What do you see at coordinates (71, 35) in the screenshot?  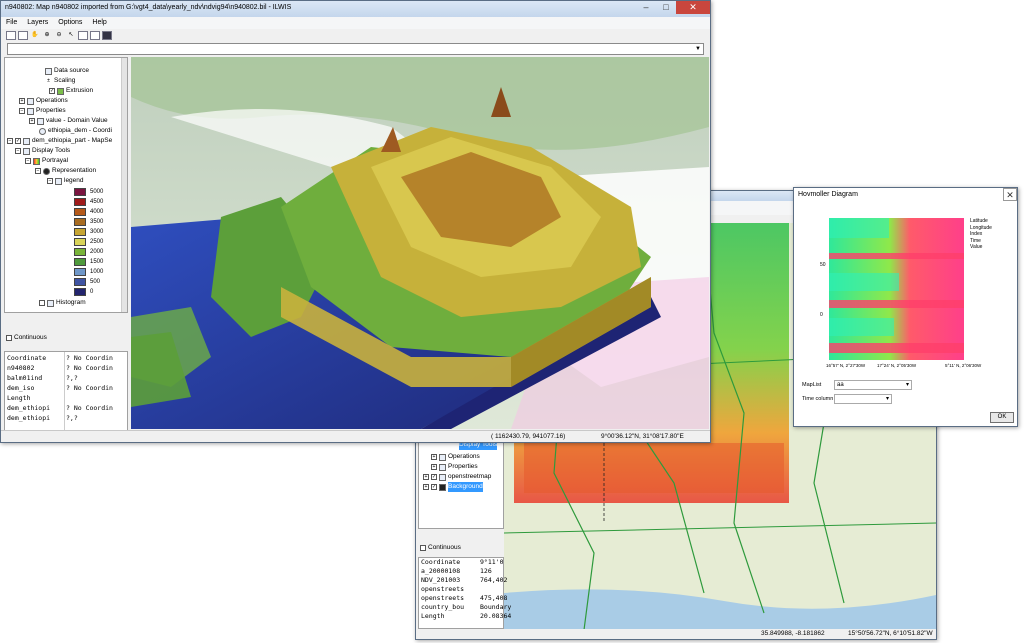 I see `select-icon: ↖` at bounding box center [71, 35].